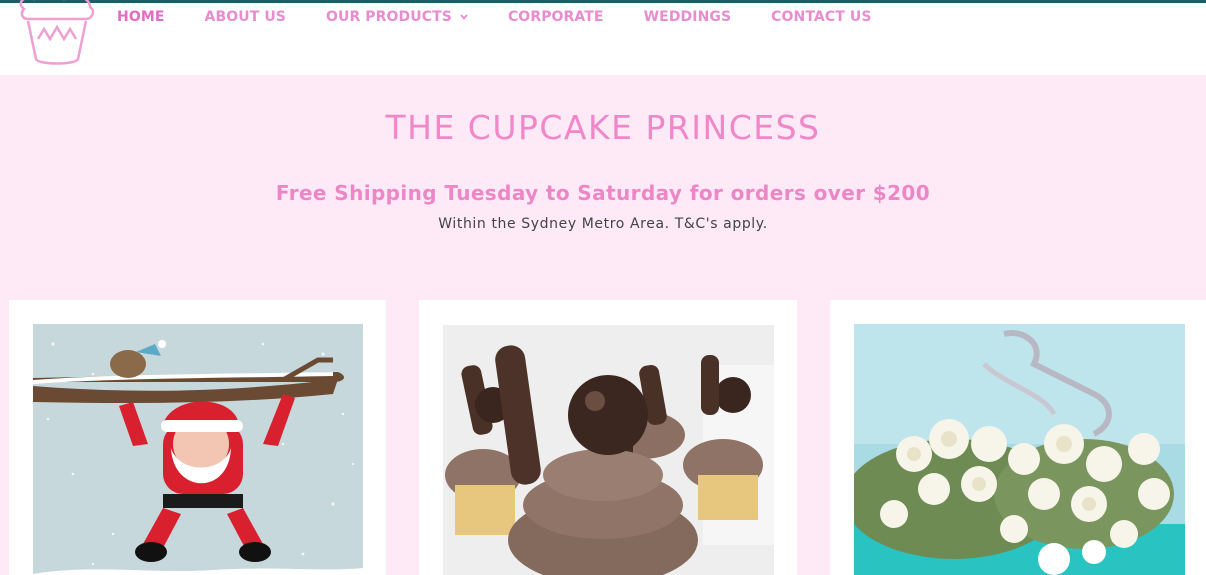  I want to click on santa-christmas-illustration-image, so click(198, 449).